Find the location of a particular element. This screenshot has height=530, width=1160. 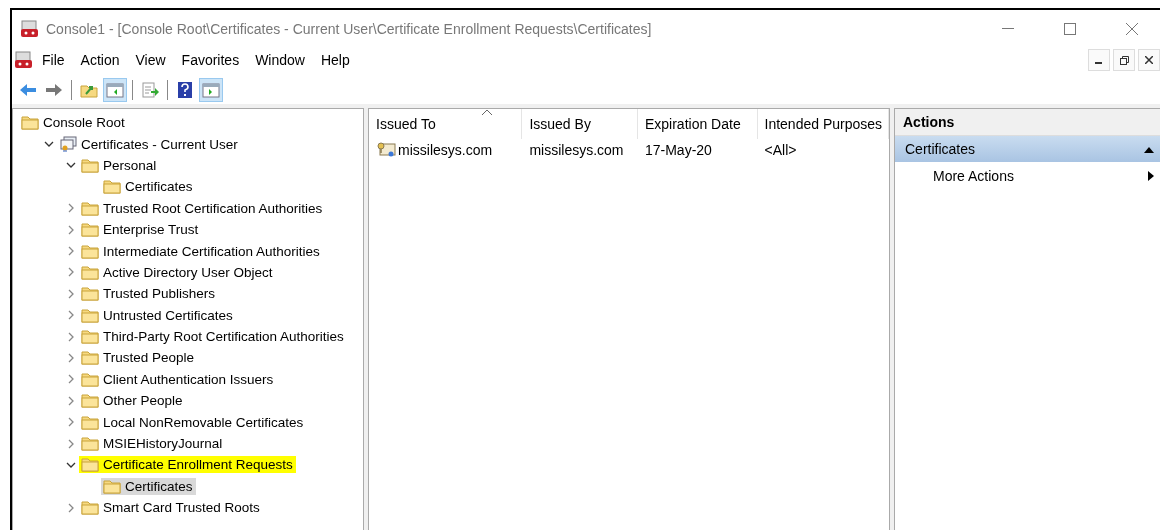

tree-item: Console Root is located at coordinates (73, 123).